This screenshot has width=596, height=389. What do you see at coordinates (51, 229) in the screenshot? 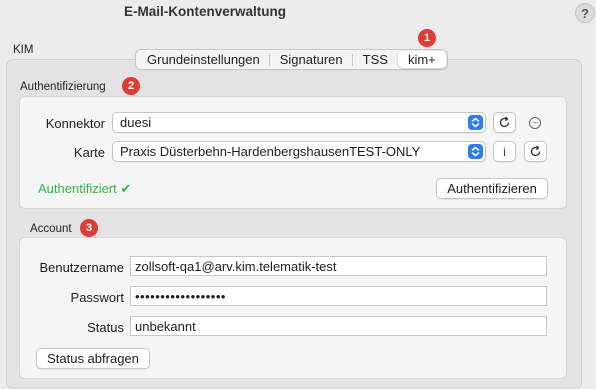
I see `group-title-account: Account` at bounding box center [51, 229].